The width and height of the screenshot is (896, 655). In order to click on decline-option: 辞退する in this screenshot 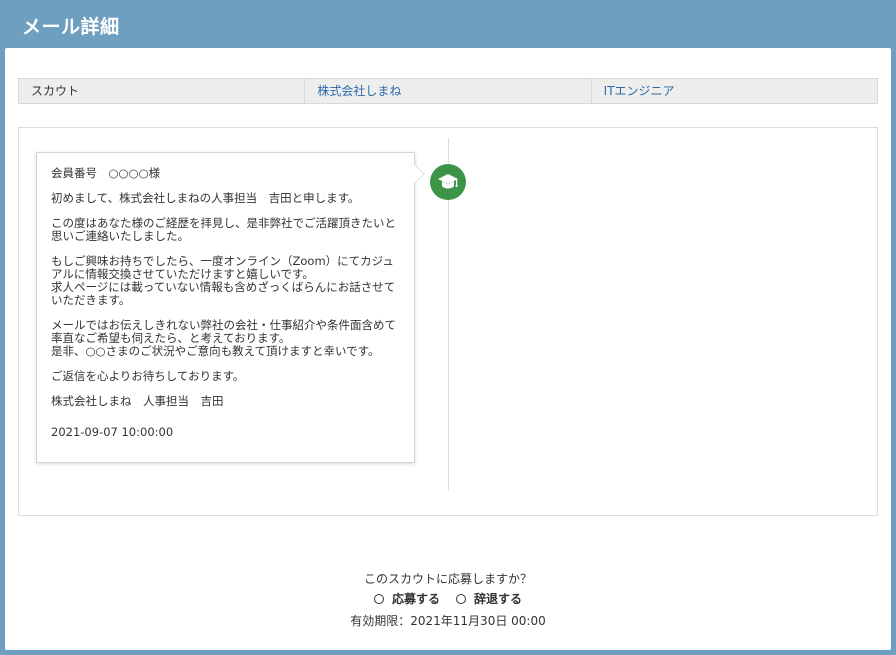, I will do `click(489, 599)`.